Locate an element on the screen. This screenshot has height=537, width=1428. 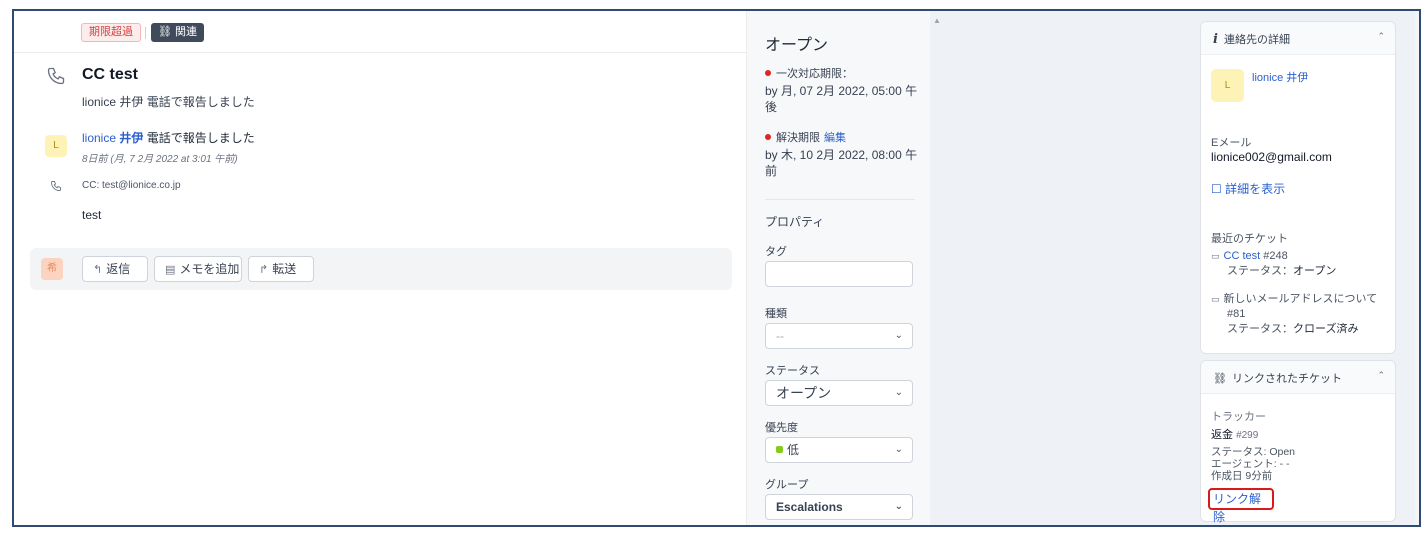
contact-card-header: i 連絡先の詳細 ⌃ is located at coordinates (1298, 38).